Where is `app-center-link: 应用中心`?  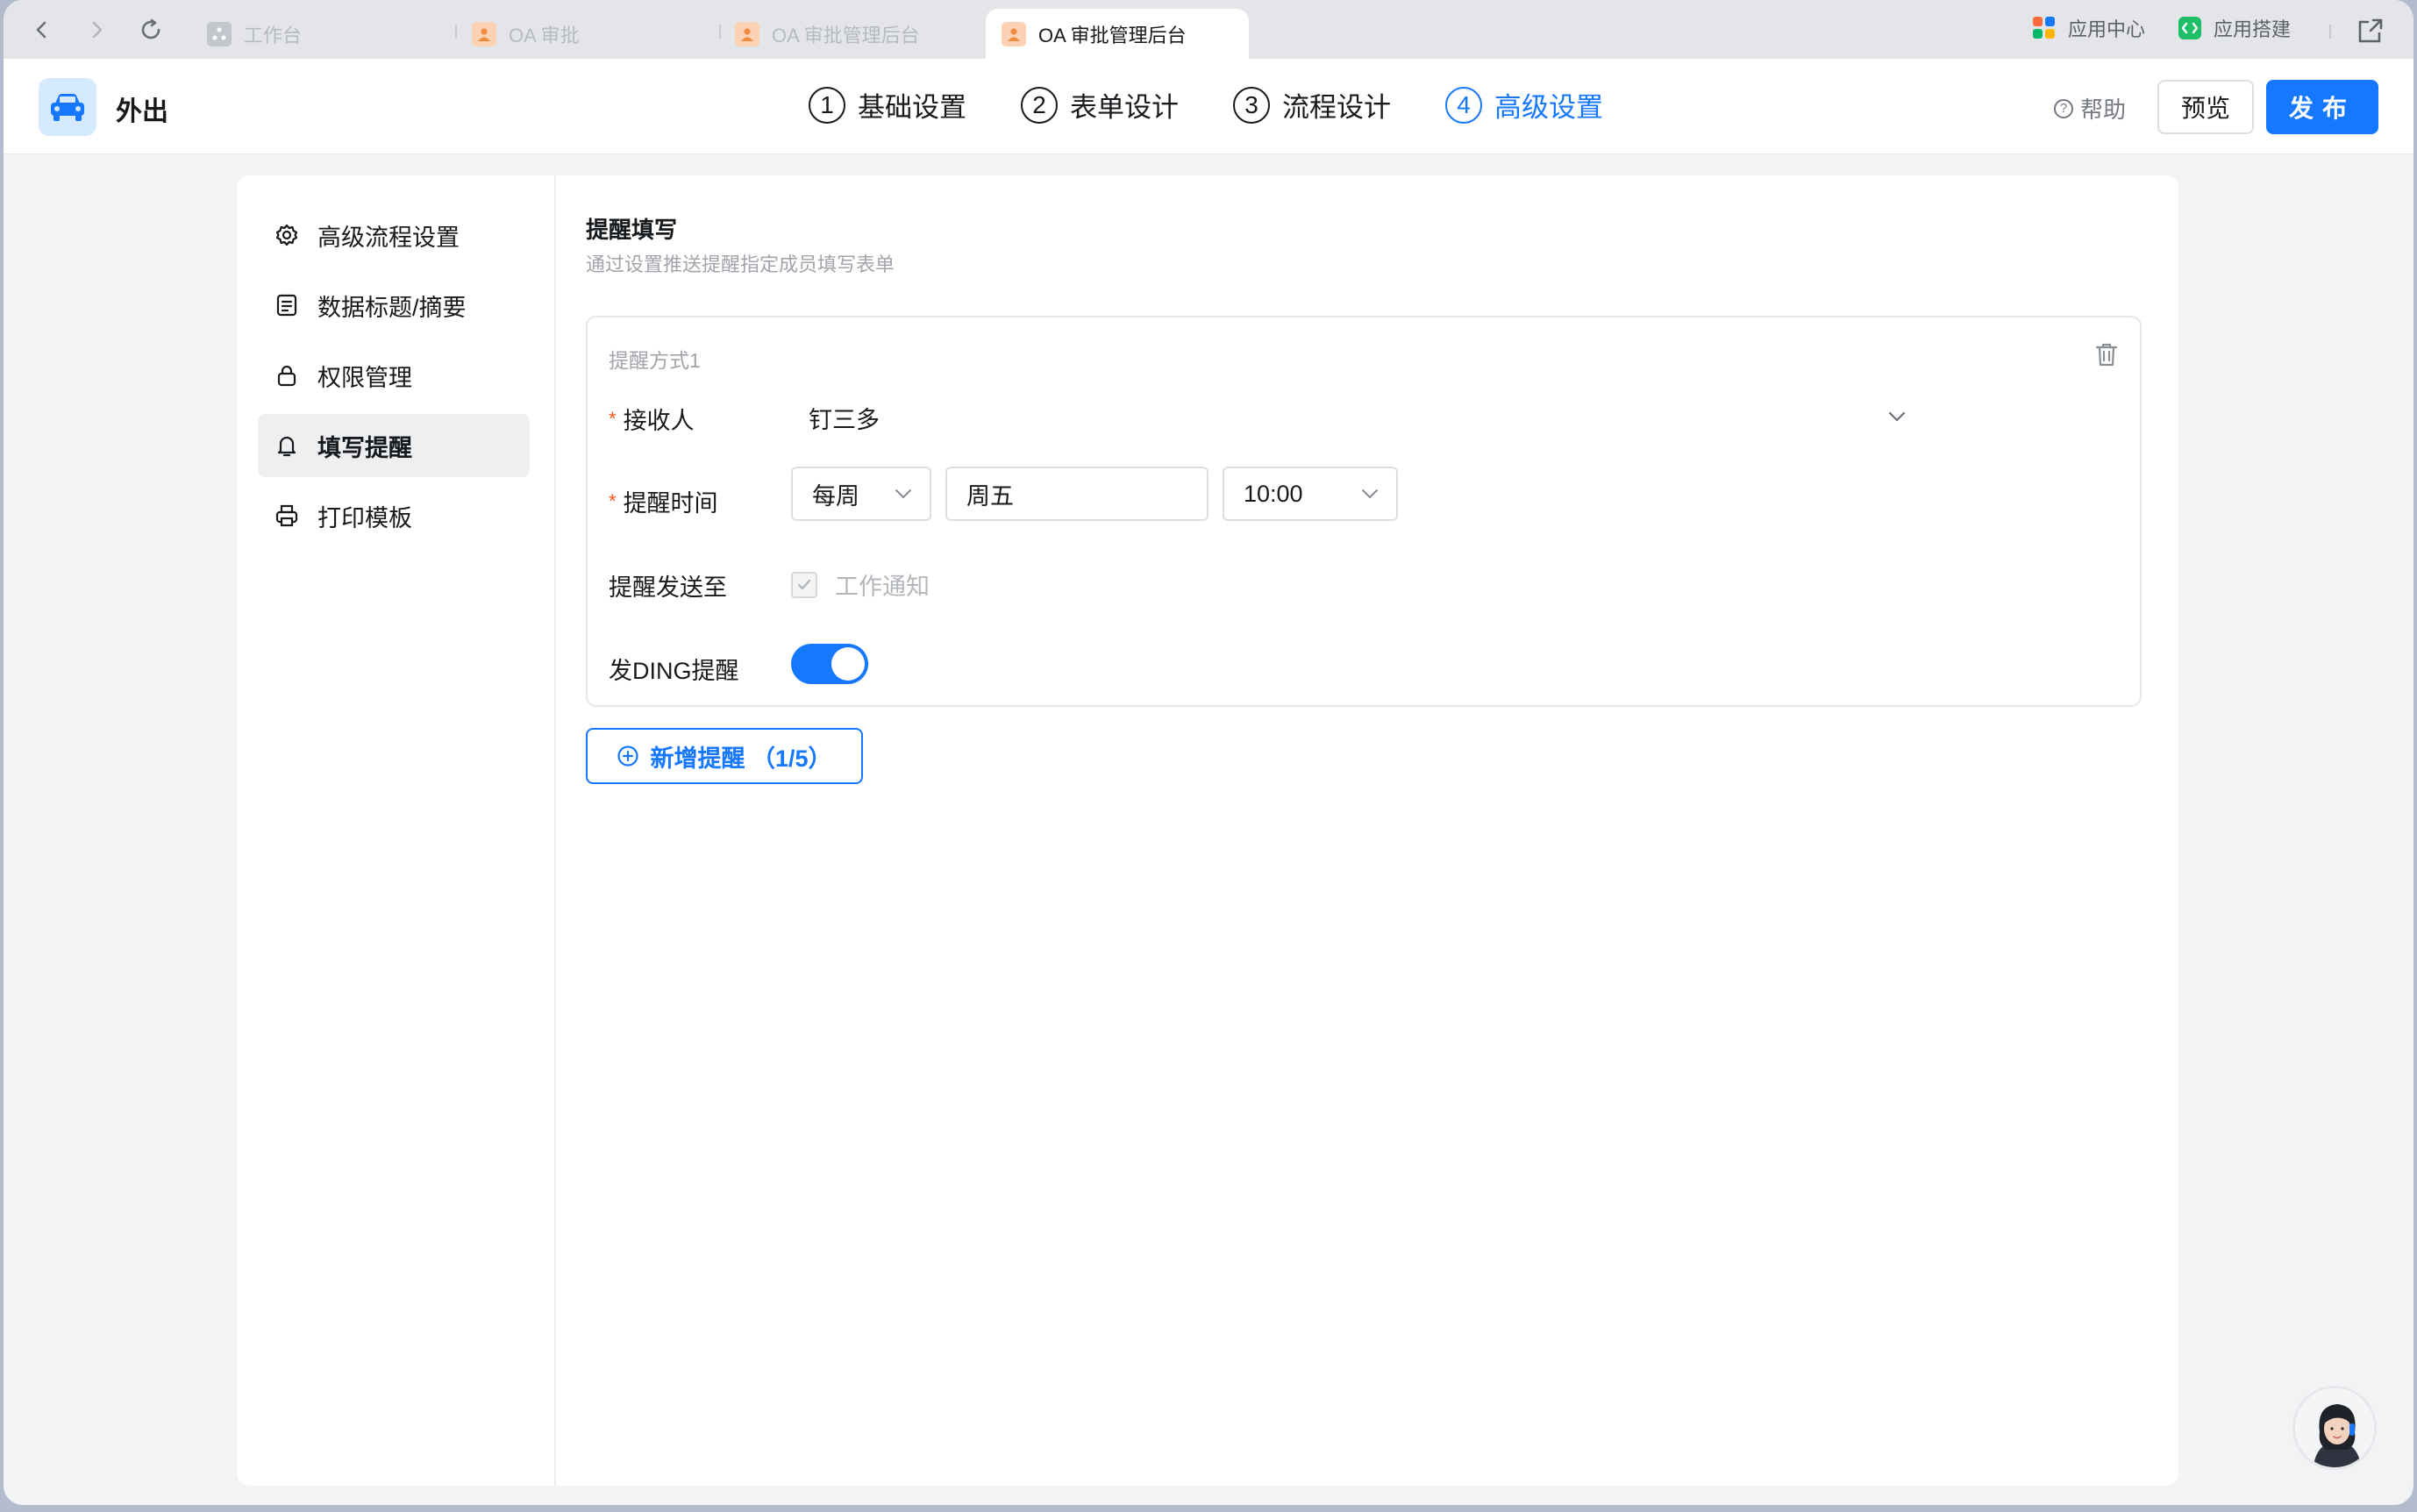 app-center-link: 应用中心 is located at coordinates (2088, 28).